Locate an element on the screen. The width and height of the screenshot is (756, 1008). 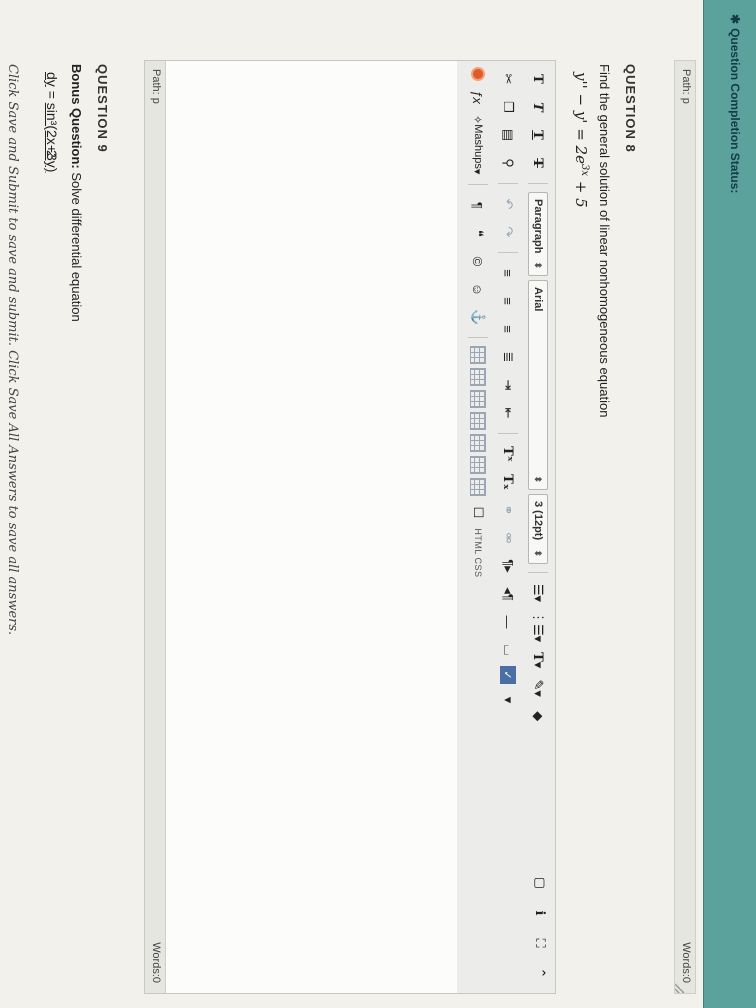
question-8-title: QUESTION 8 is located at coordinates (630, 108).